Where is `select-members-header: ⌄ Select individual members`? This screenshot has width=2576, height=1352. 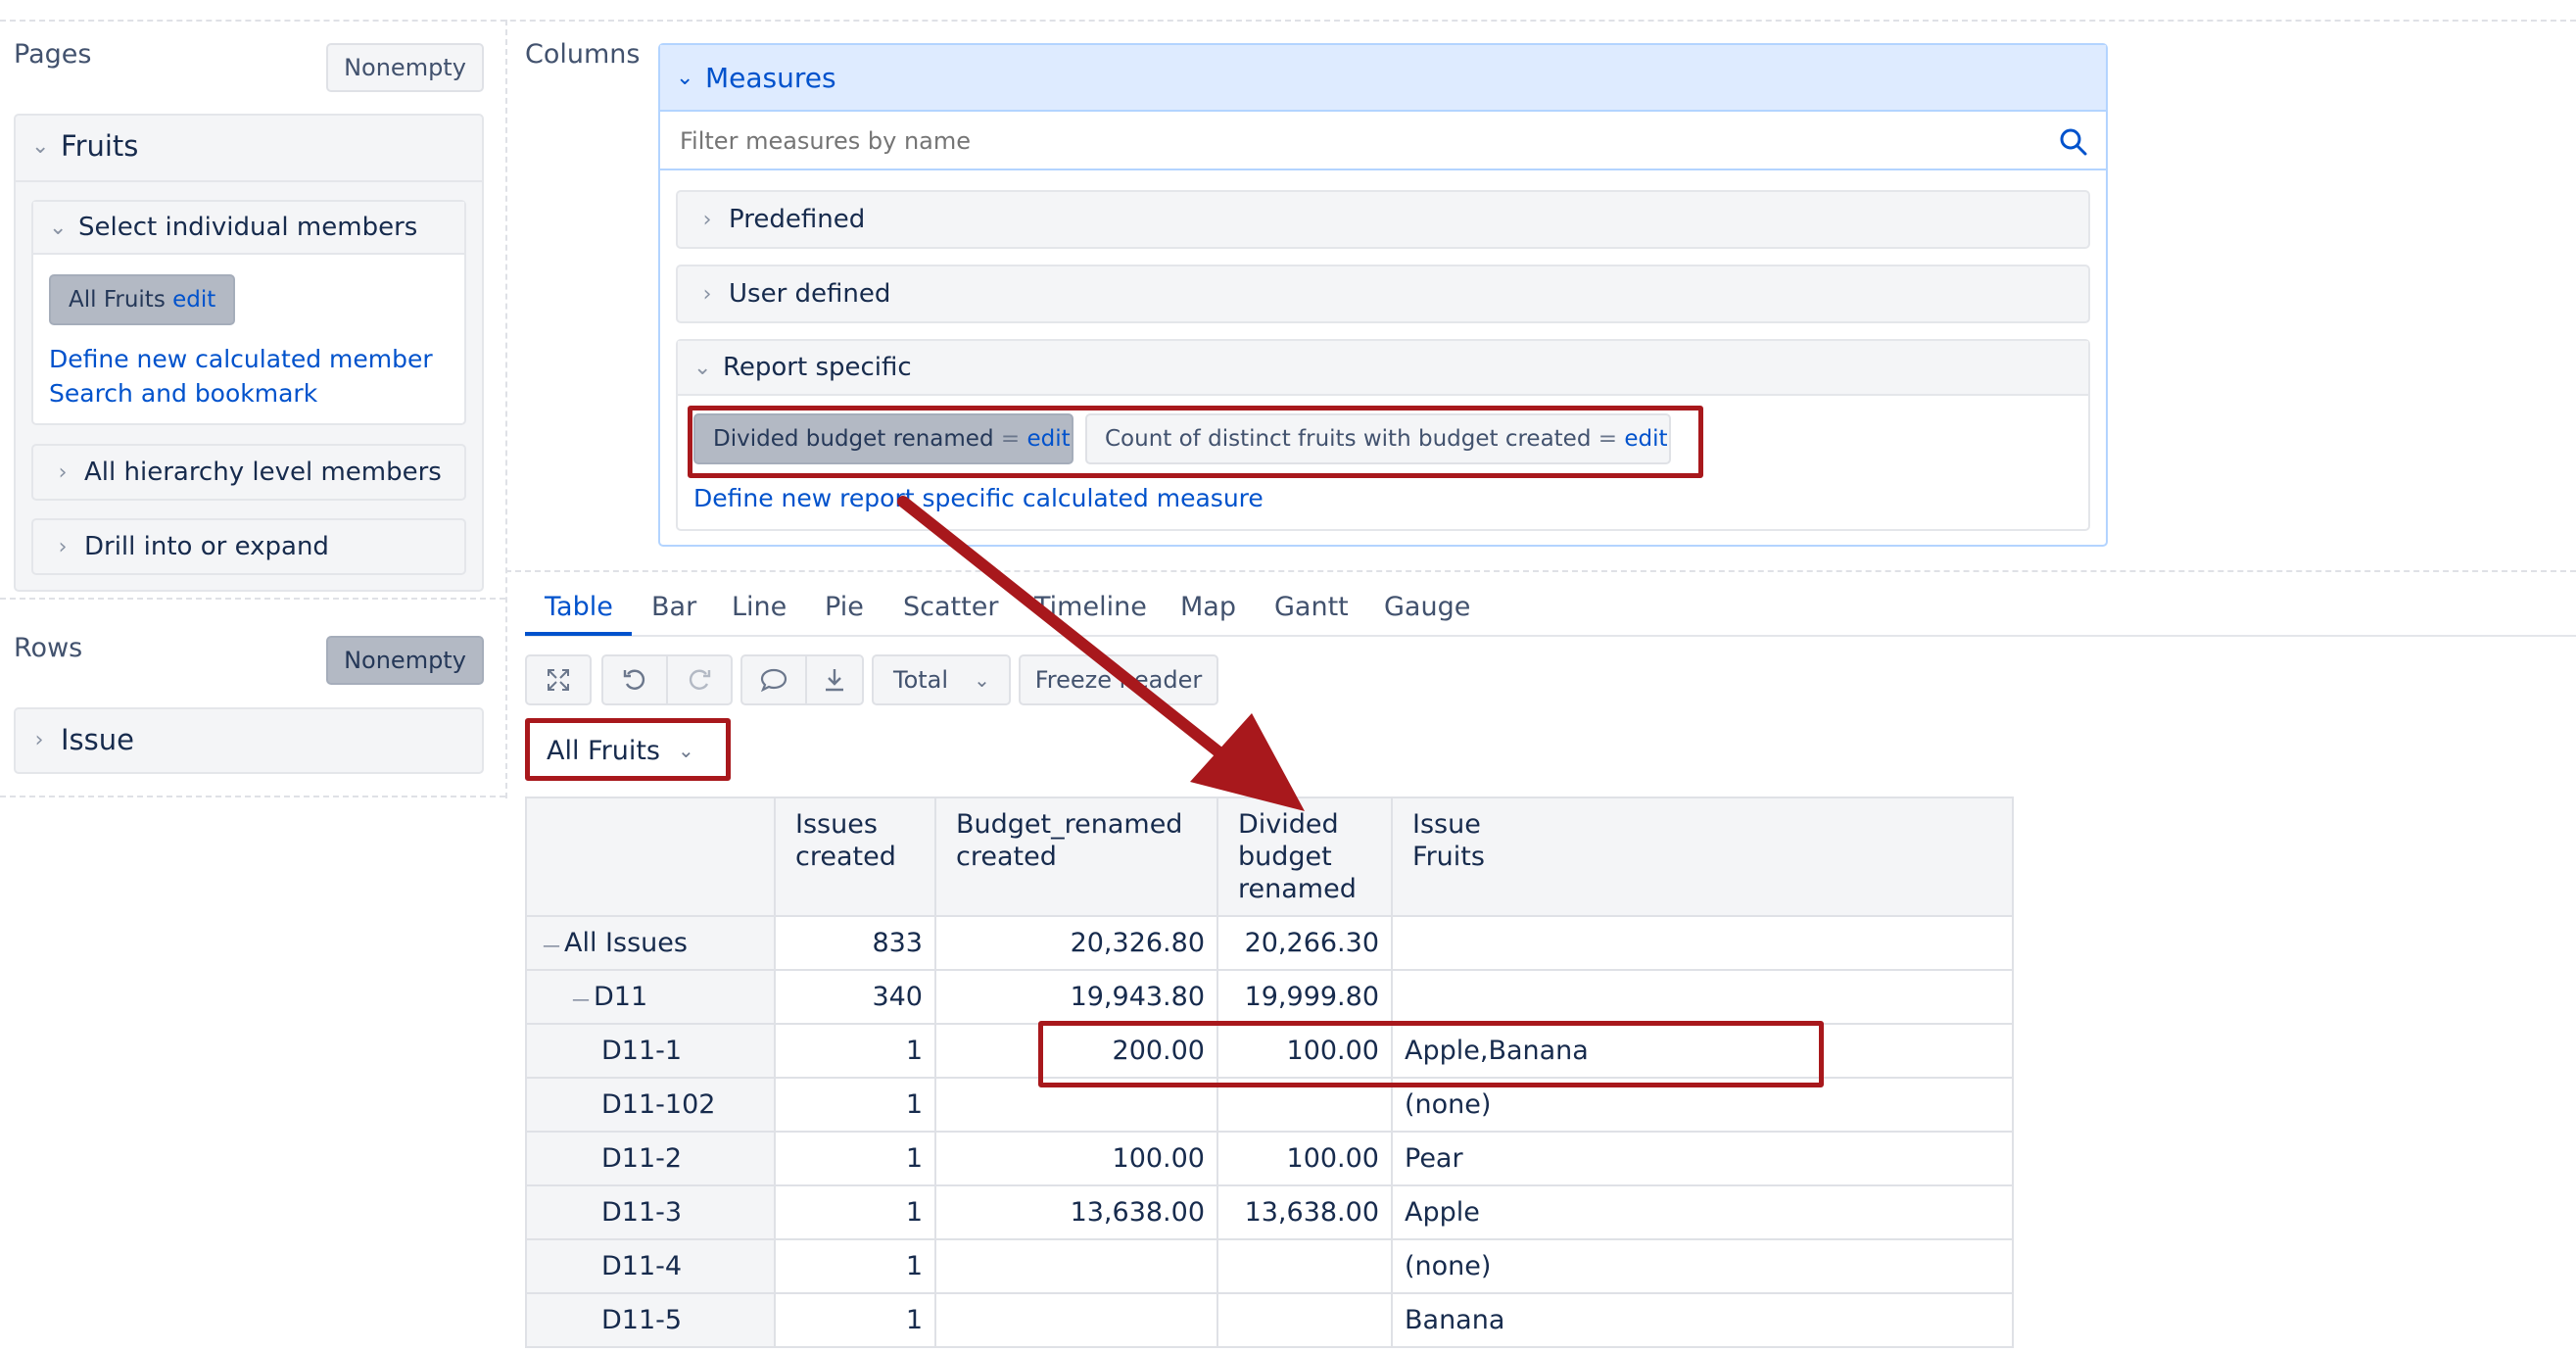
select-members-header: ⌄ Select individual members is located at coordinates (249, 228).